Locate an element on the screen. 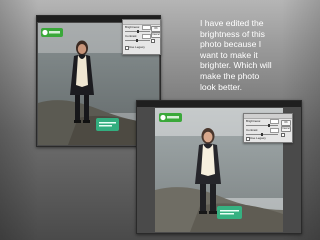 The width and height of the screenshot is (320, 240). brightness-slider is located at coordinates (262, 125).